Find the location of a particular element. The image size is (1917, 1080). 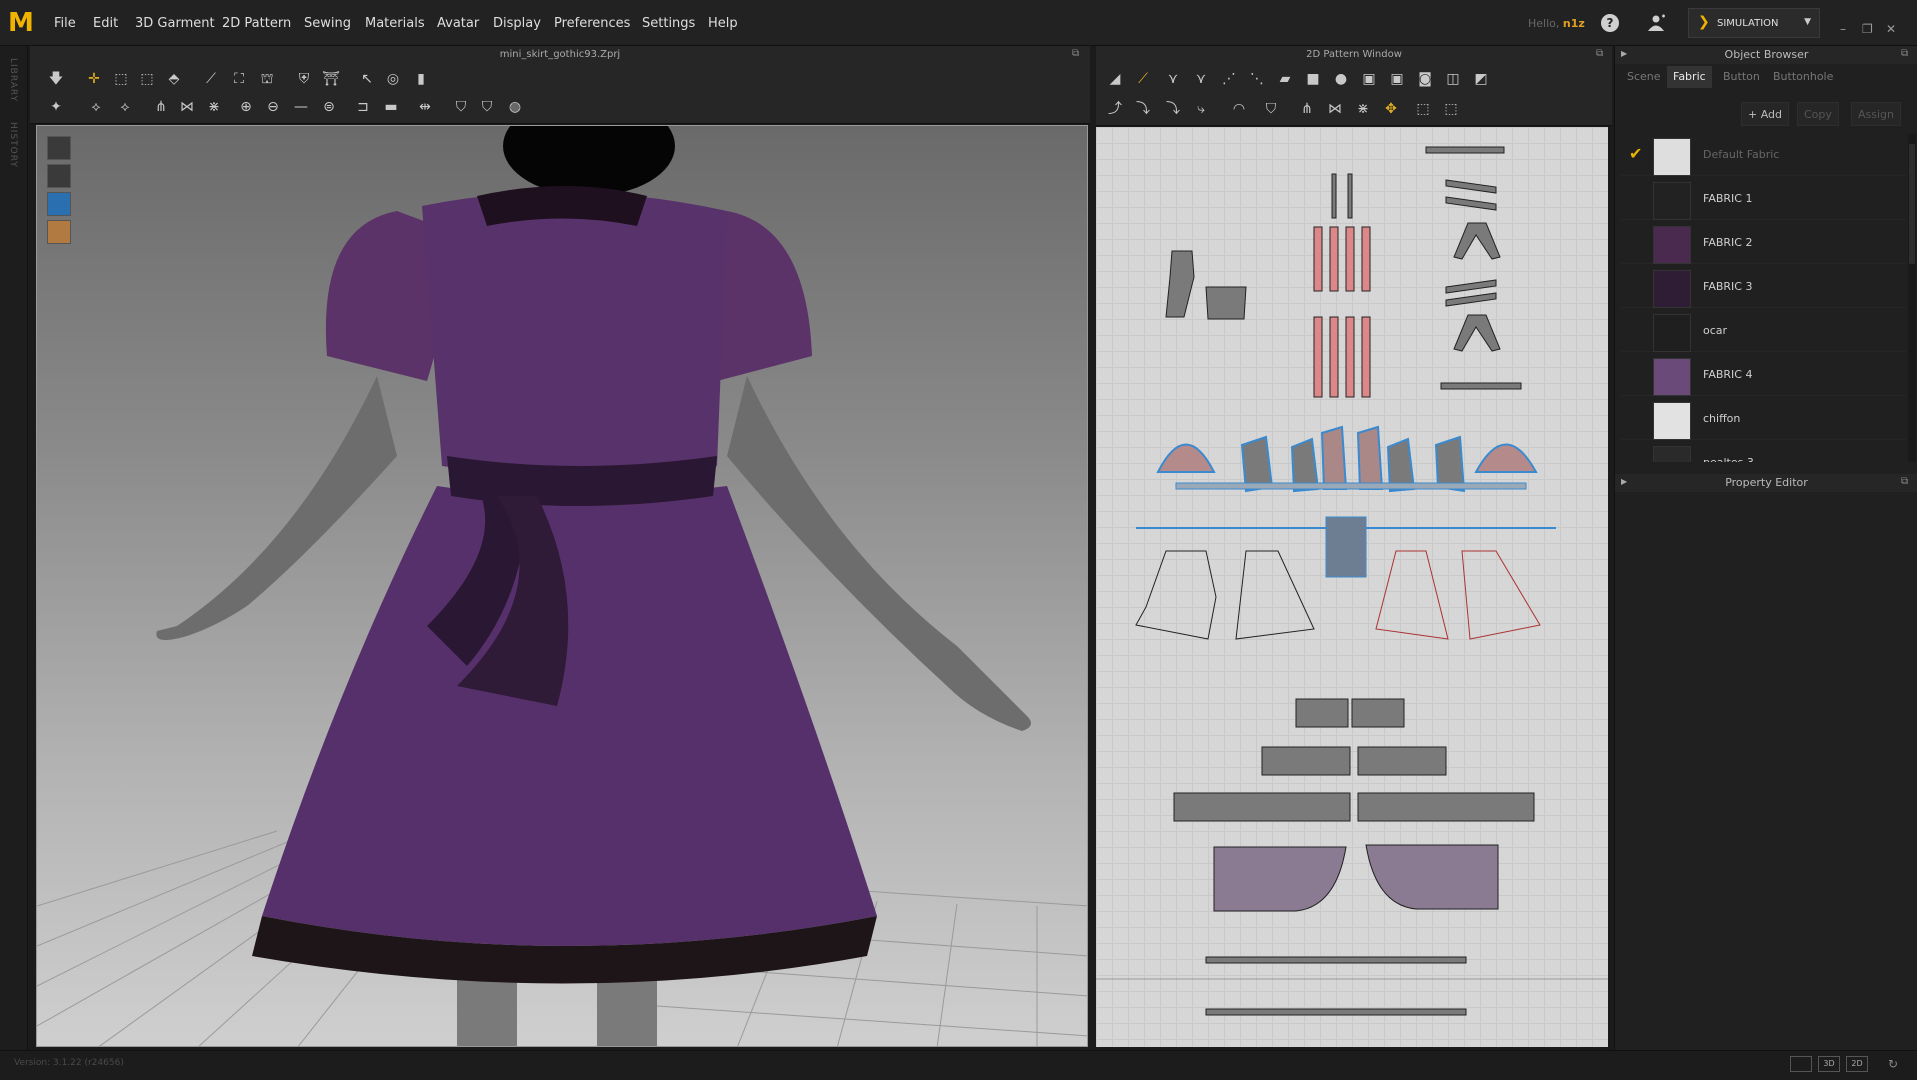

2d-rectangle-icon: ■ is located at coordinates (1313, 79).